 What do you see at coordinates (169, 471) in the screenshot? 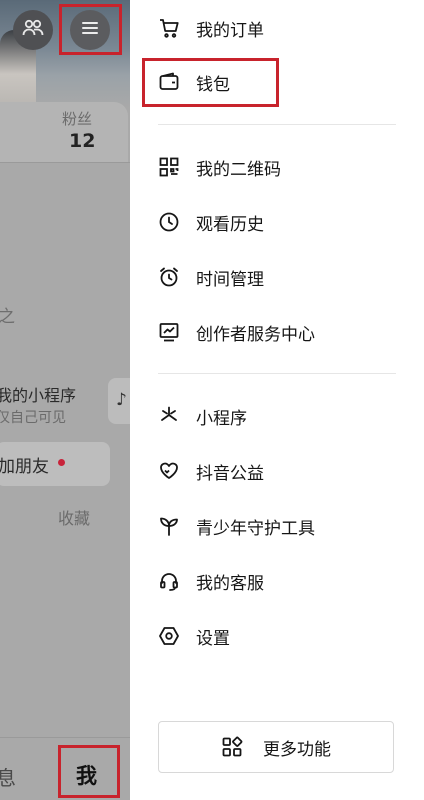
I see `heart-hands-icon` at bounding box center [169, 471].